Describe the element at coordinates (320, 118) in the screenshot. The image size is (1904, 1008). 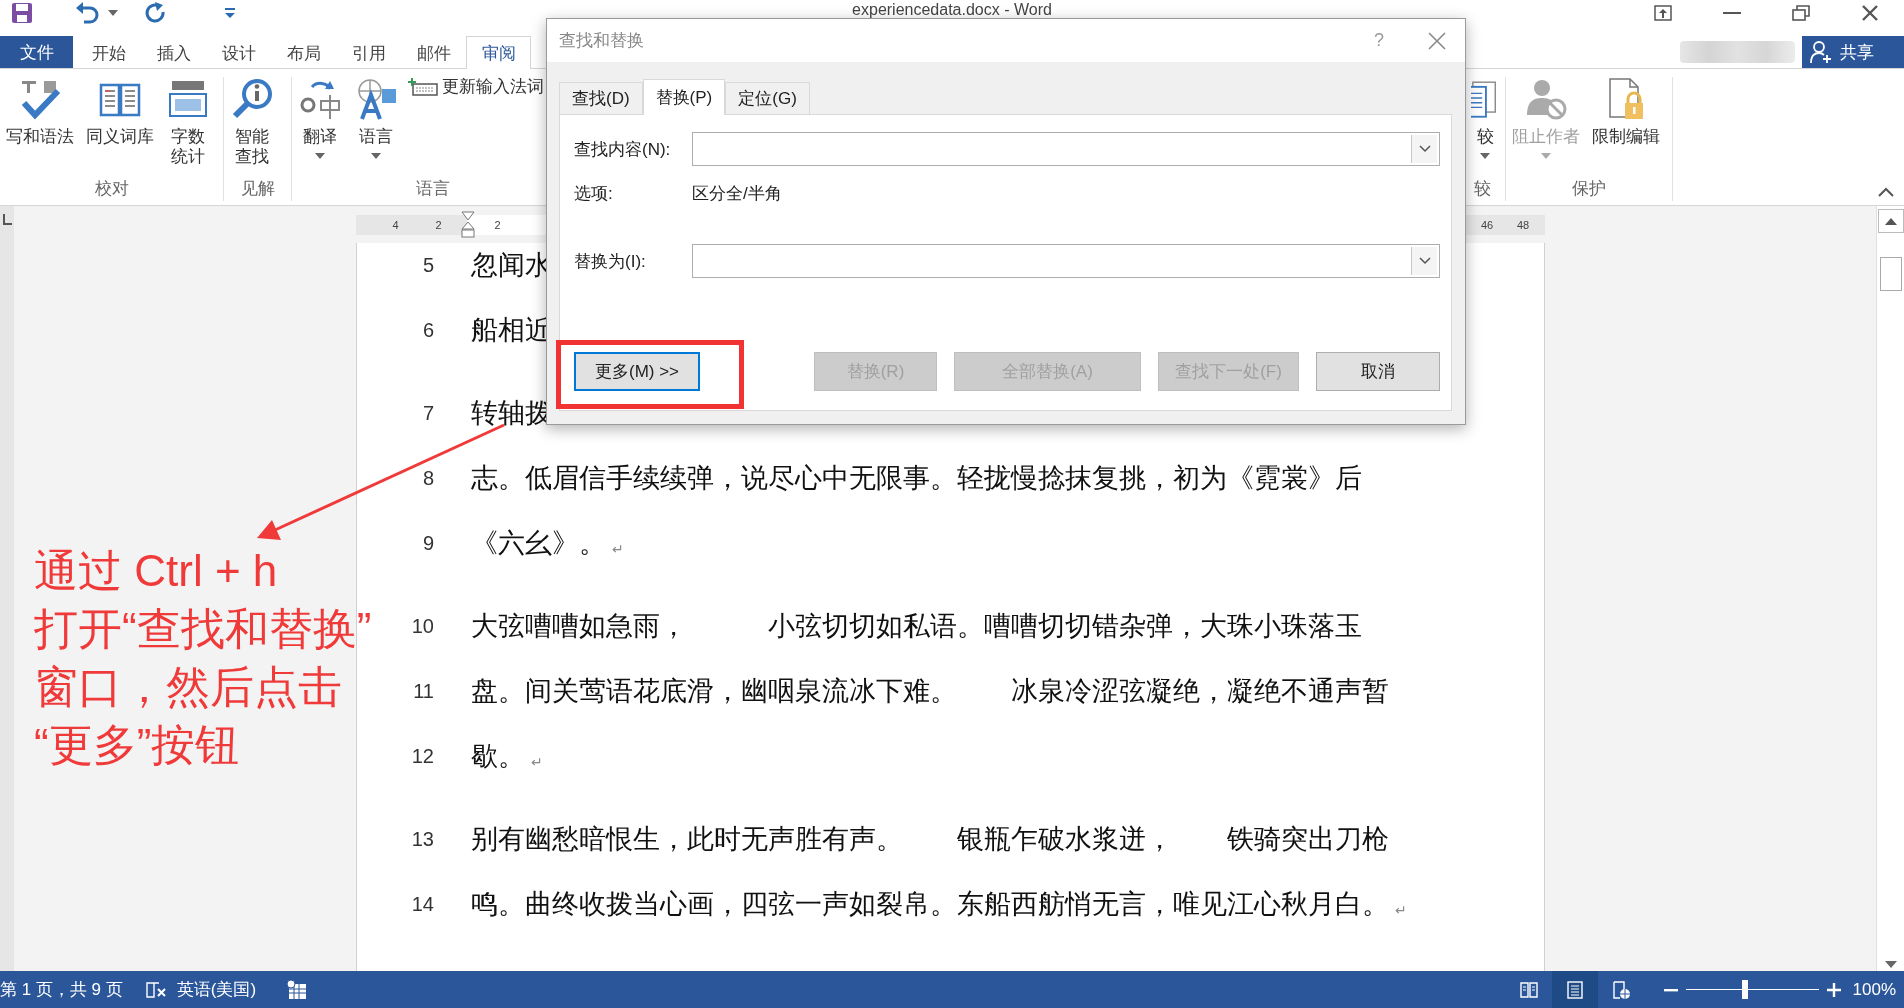
I see `ribbon-command-button: 翻译` at that location.